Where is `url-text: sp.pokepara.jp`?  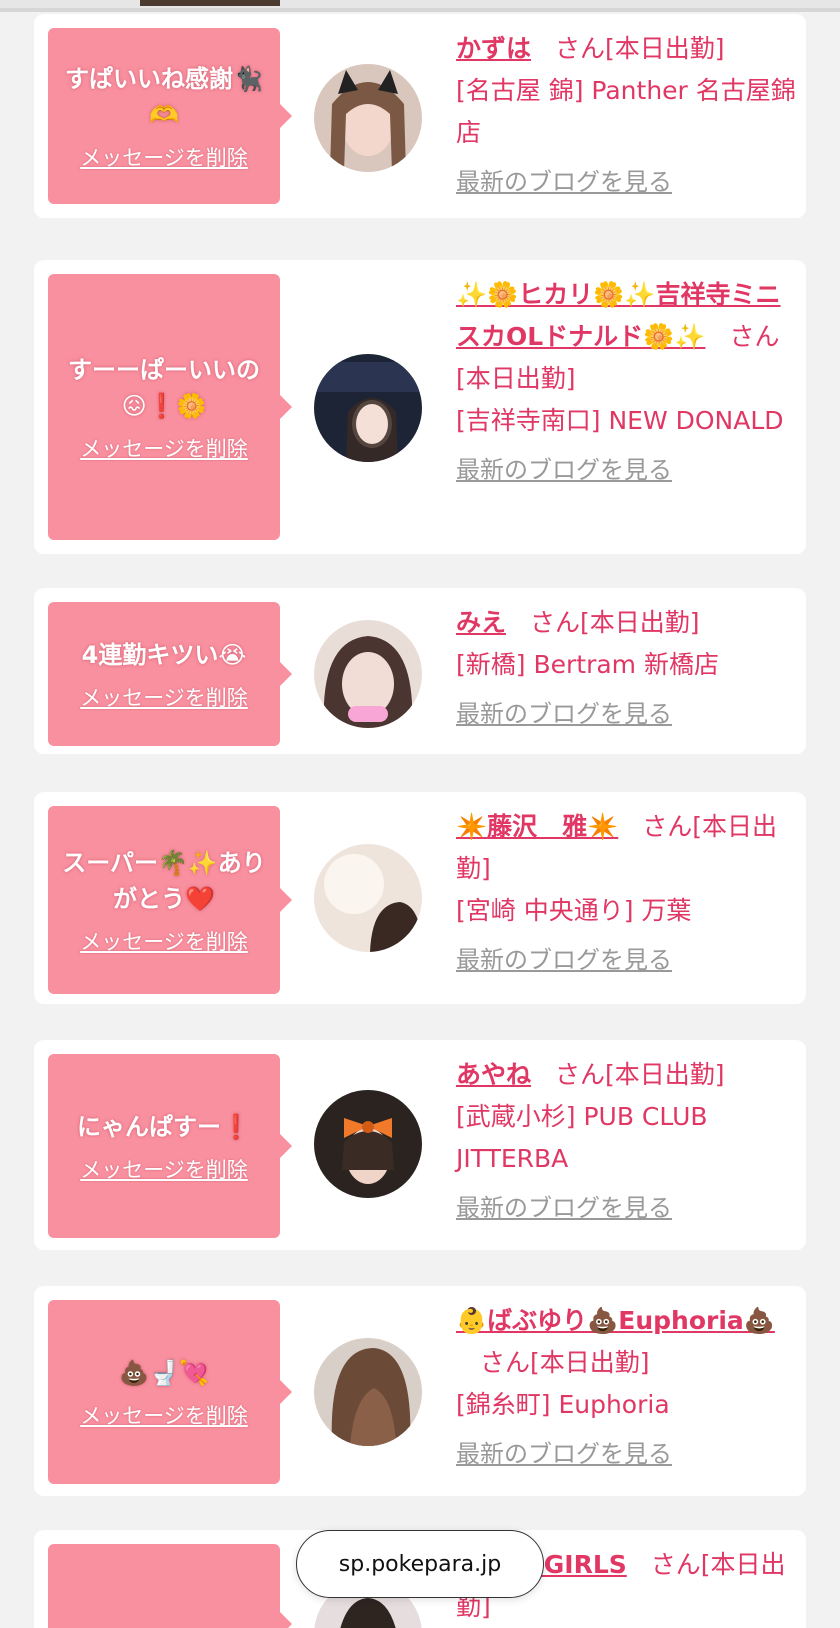 url-text: sp.pokepara.jp is located at coordinates (420, 1564).